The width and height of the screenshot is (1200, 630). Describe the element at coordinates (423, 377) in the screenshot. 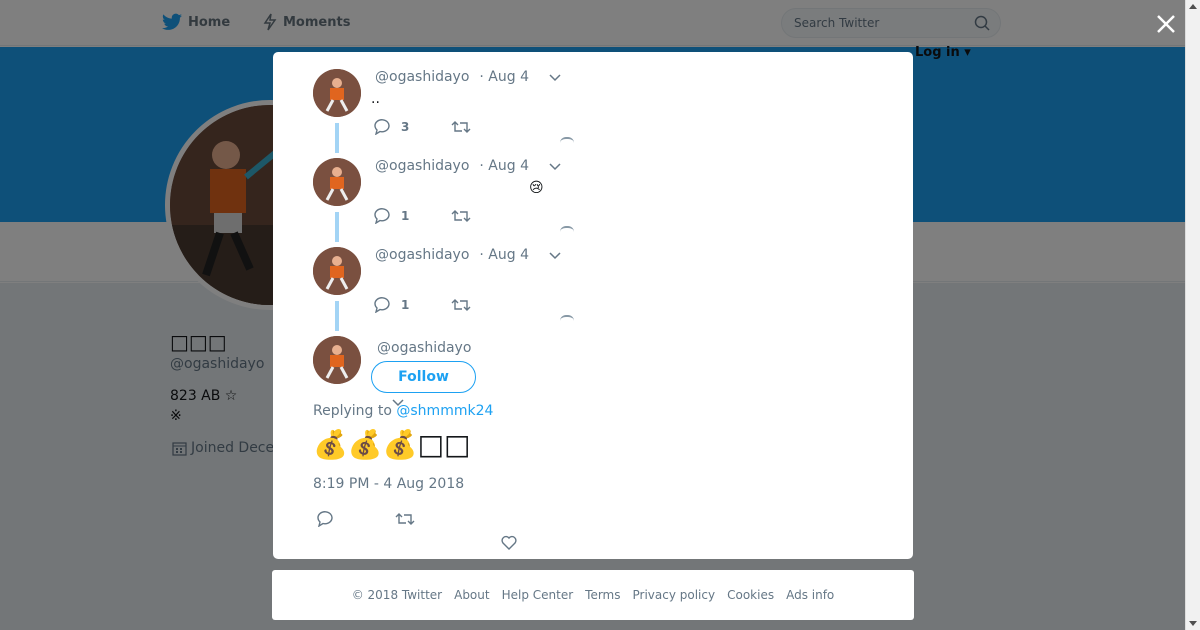

I see `follow-button: Follow` at that location.